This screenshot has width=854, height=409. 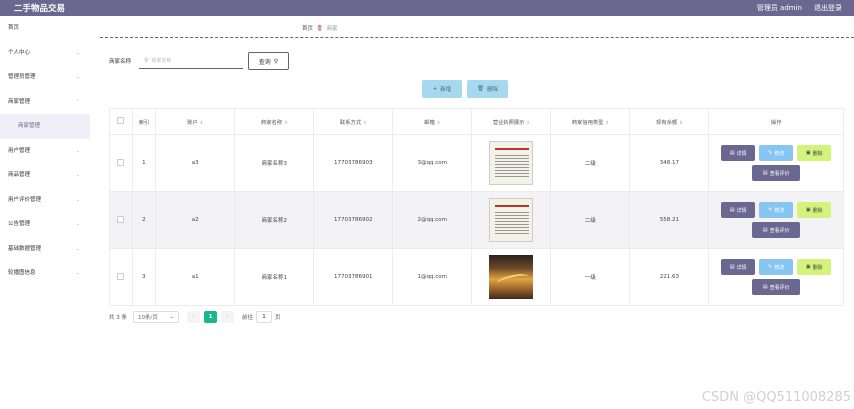 I want to click on column-header: 营业执照展示 ⇕, so click(x=511, y=121).